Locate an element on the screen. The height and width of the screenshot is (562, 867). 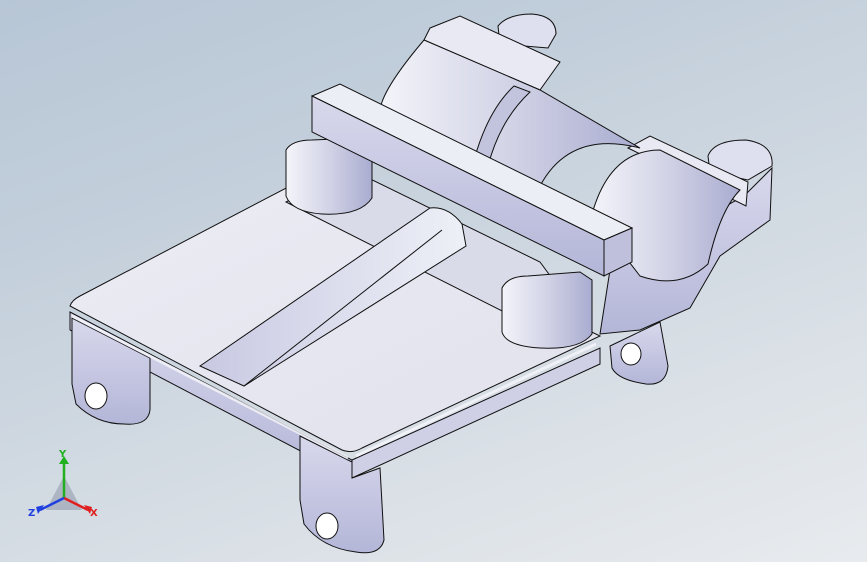
coordinate-triad: Y X Z is located at coordinates (63, 484).